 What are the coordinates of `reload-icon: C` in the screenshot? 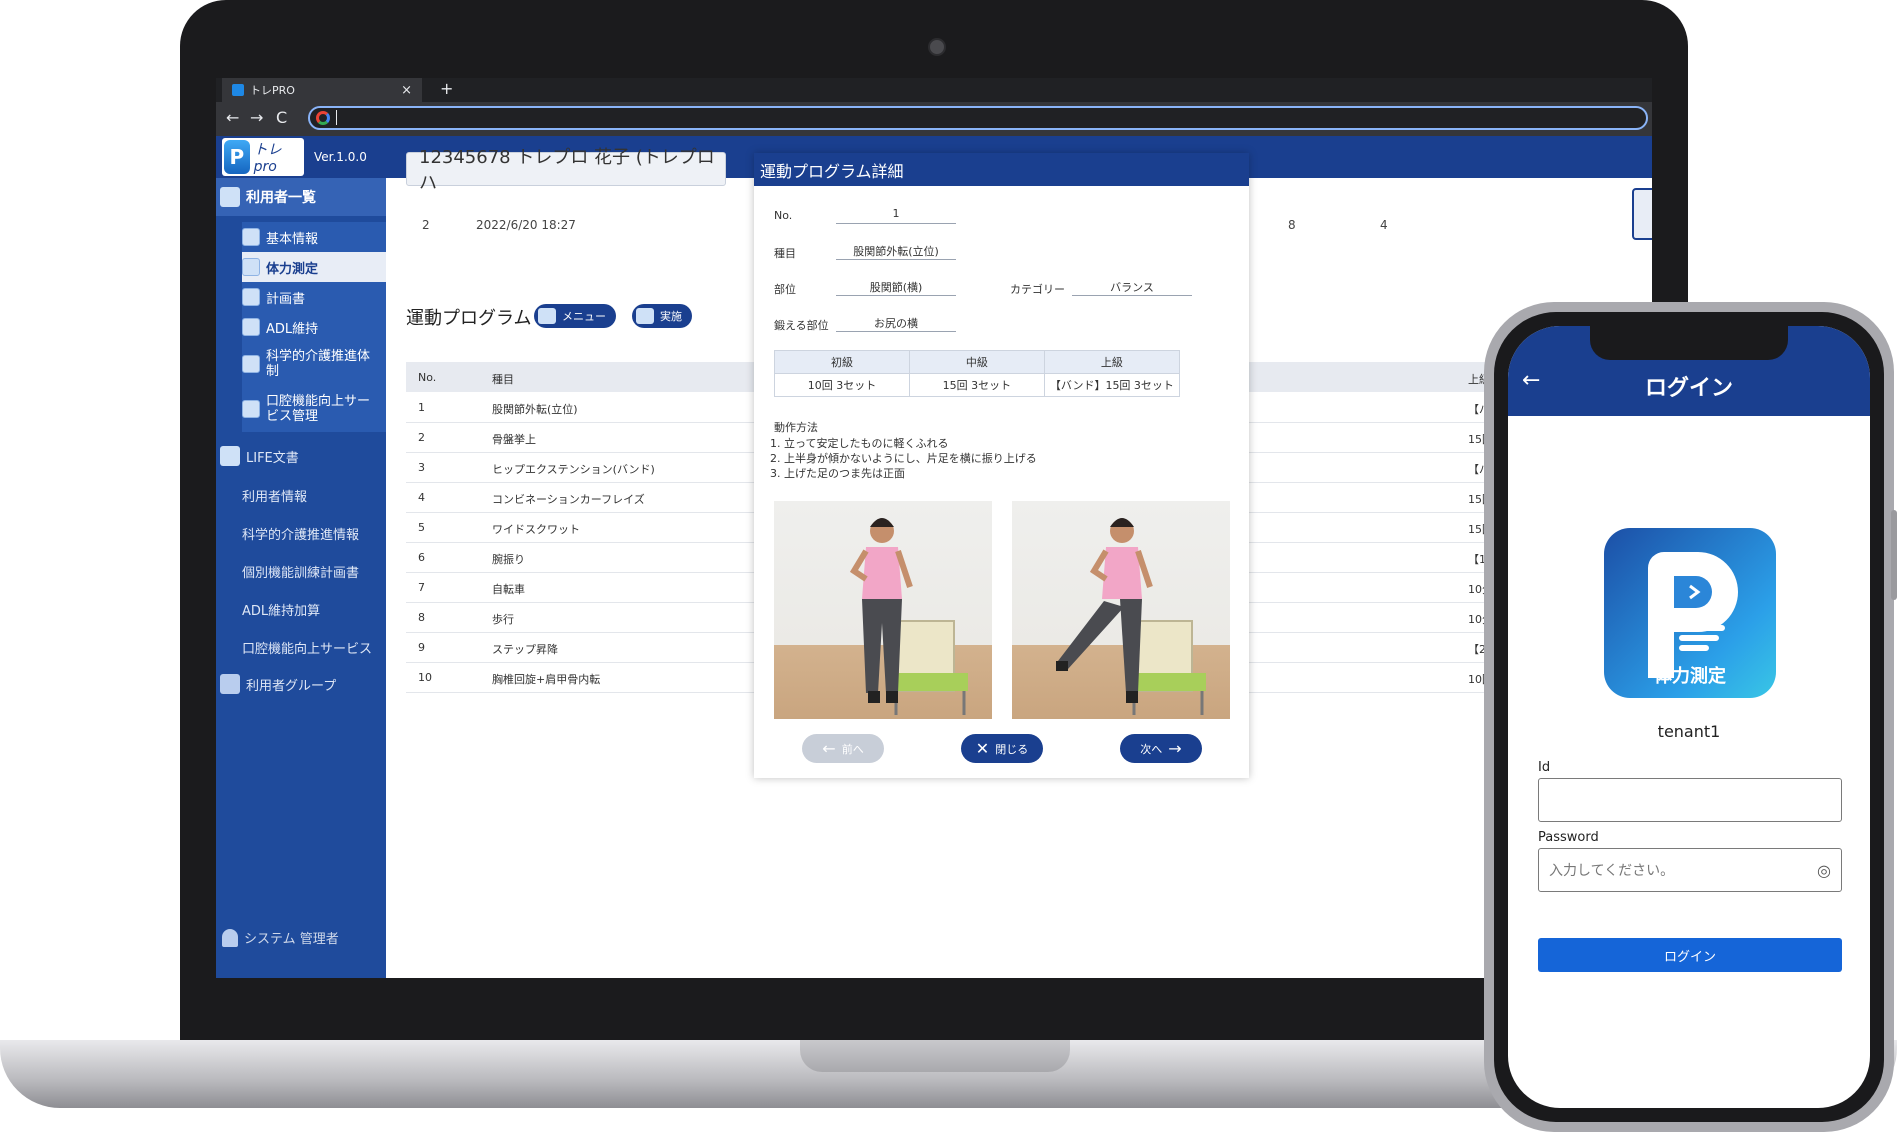 It's located at (281, 117).